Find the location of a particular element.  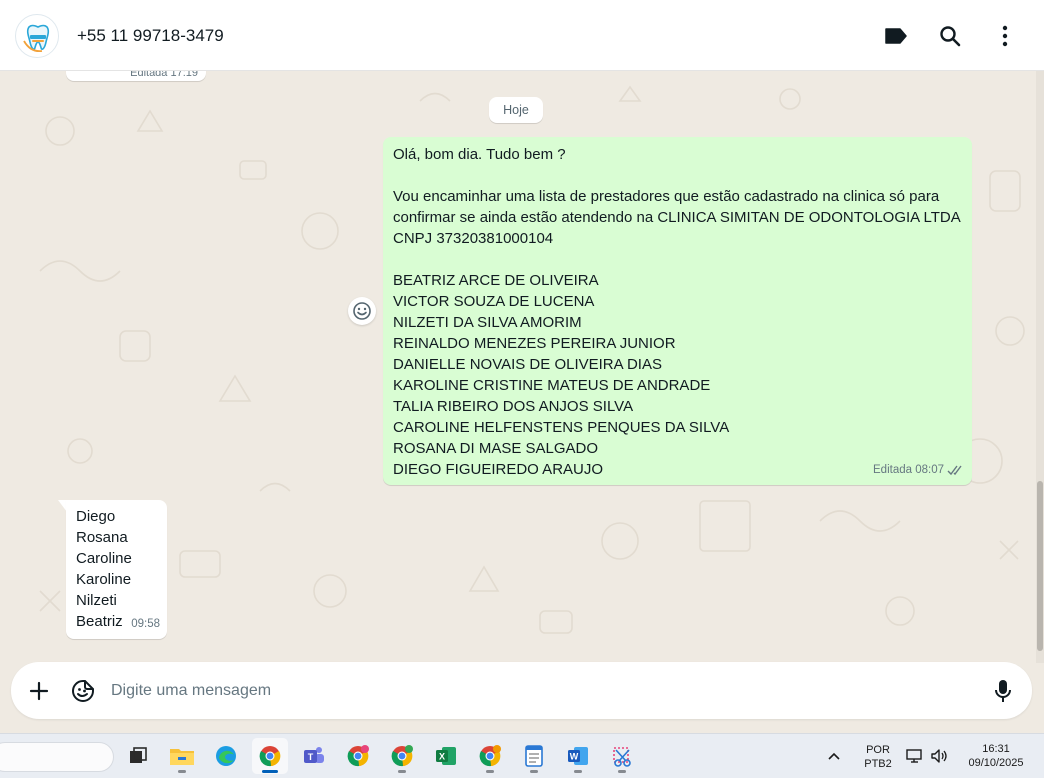

message-line: DANIELLE NOVAIS DE OLIVEIRA DIAS is located at coordinates (527, 364).